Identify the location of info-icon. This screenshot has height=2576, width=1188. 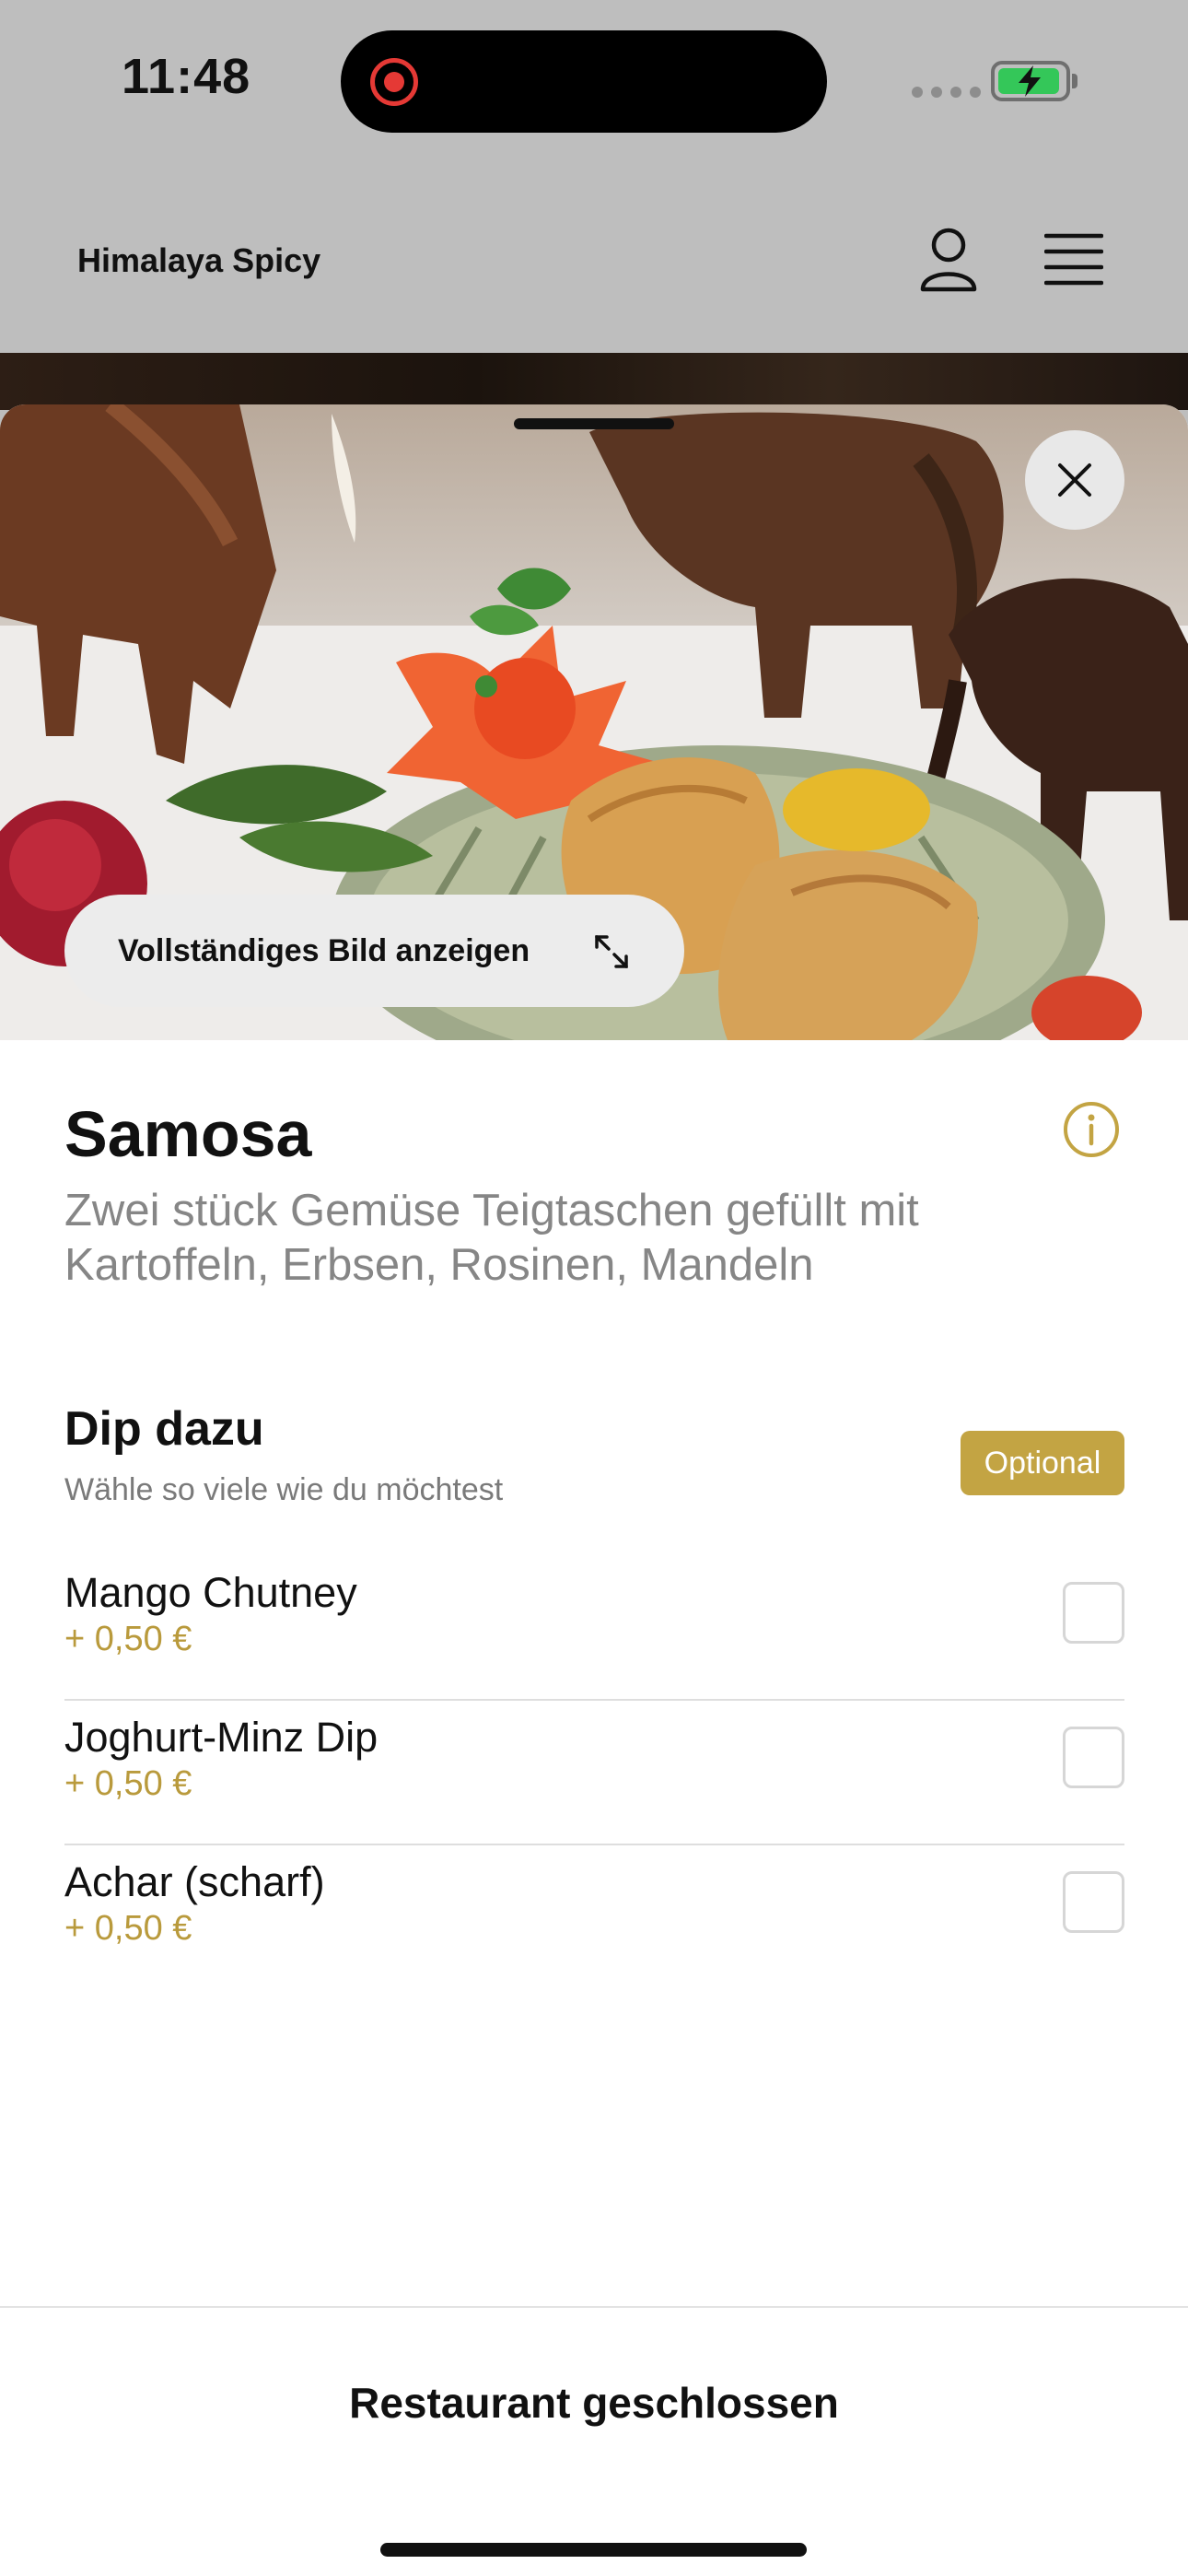
(1091, 1129).